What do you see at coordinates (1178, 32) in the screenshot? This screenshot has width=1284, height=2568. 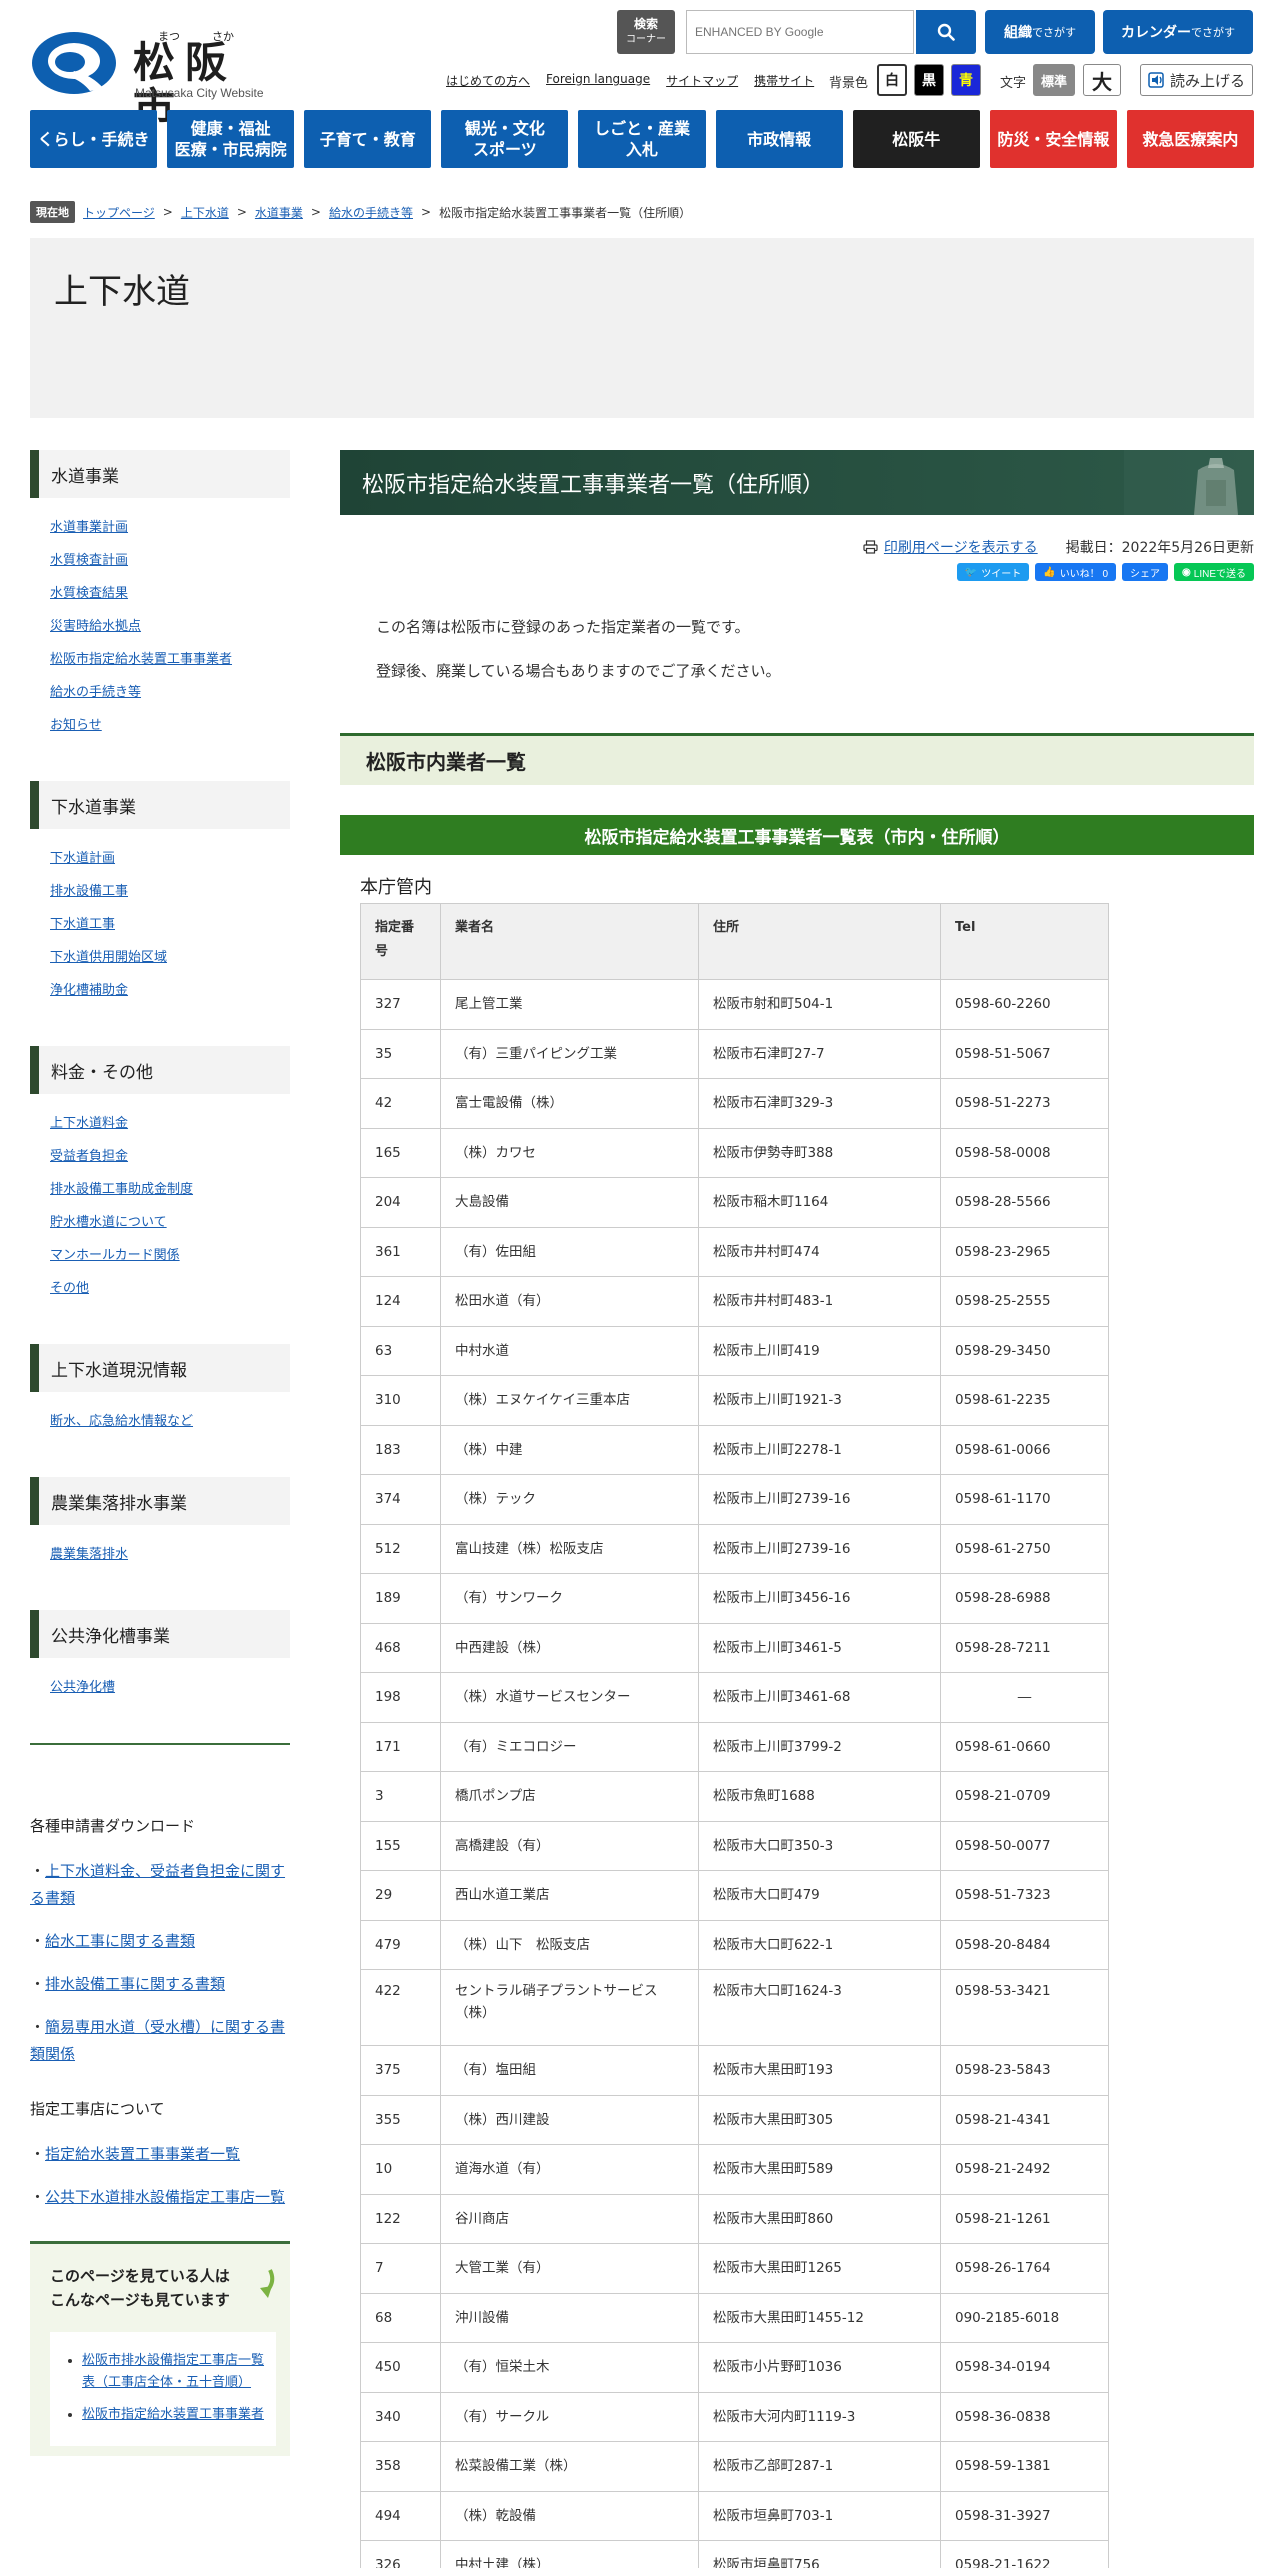 I see `calendar-search-button: カレンダー でさがす` at bounding box center [1178, 32].